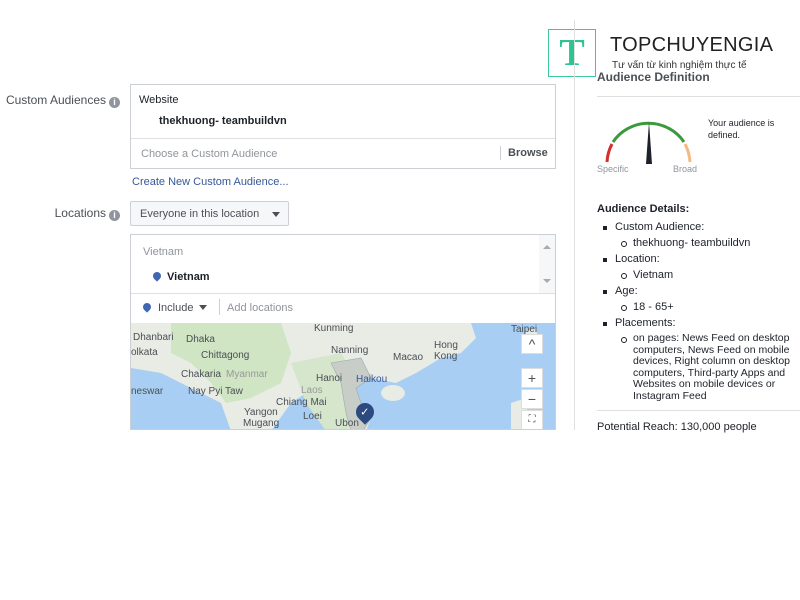 This screenshot has height=600, width=800. I want to click on detail-value: Vietnam, so click(698, 275).